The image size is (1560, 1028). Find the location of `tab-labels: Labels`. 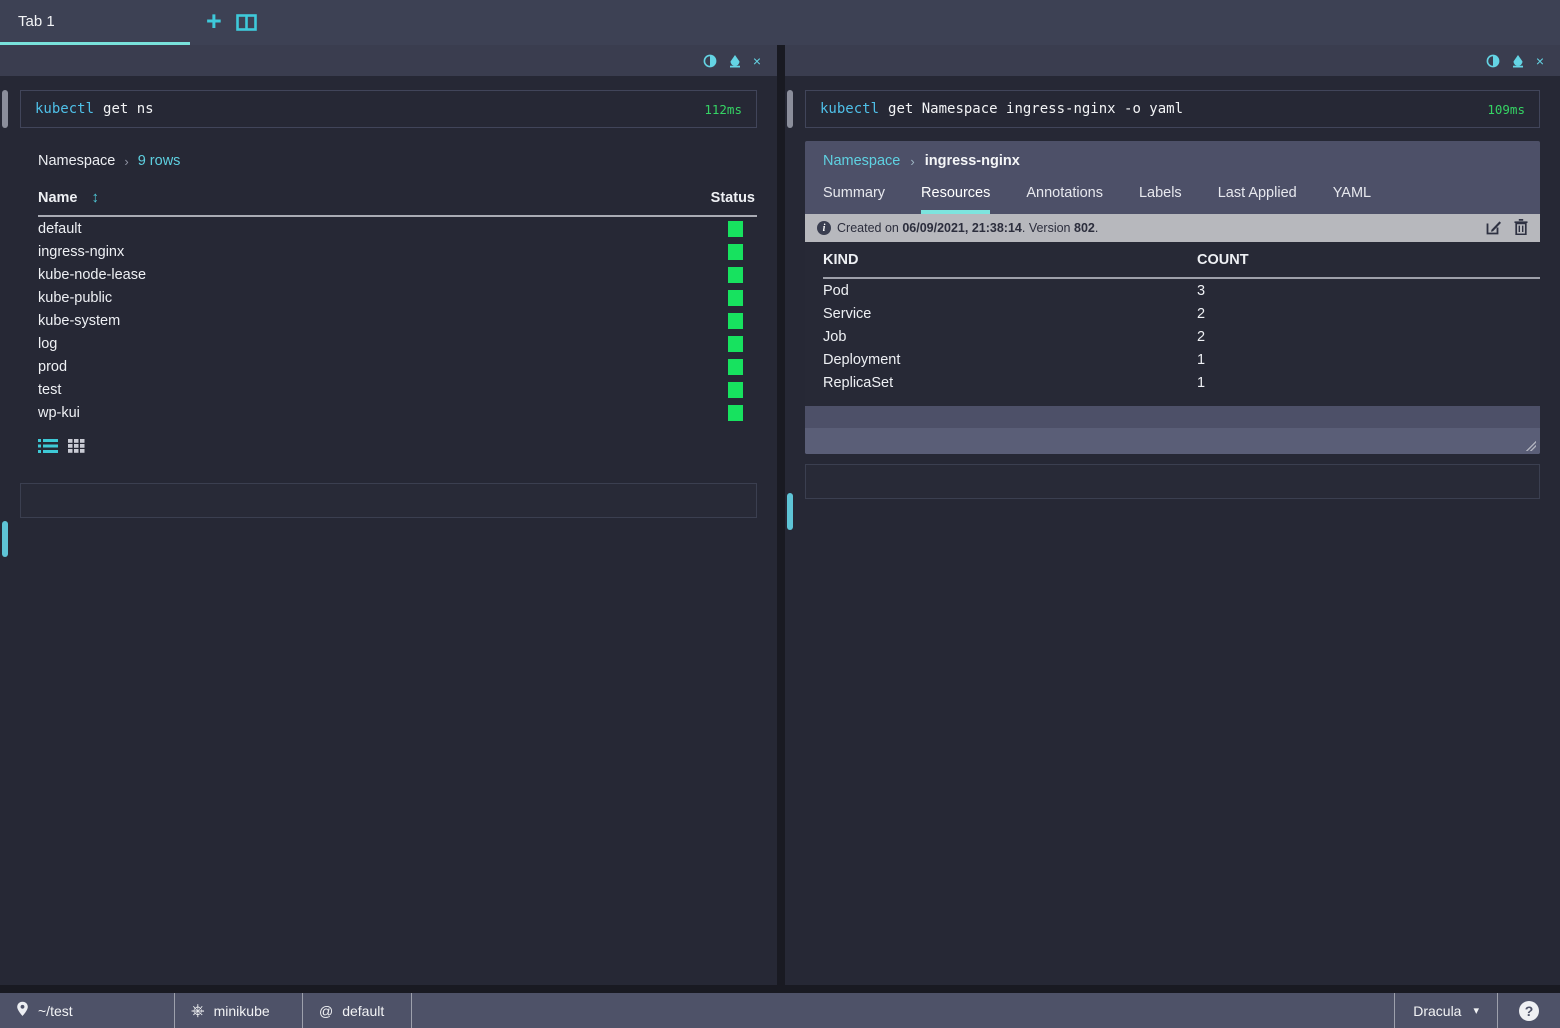

tab-labels: Labels is located at coordinates (1160, 199).